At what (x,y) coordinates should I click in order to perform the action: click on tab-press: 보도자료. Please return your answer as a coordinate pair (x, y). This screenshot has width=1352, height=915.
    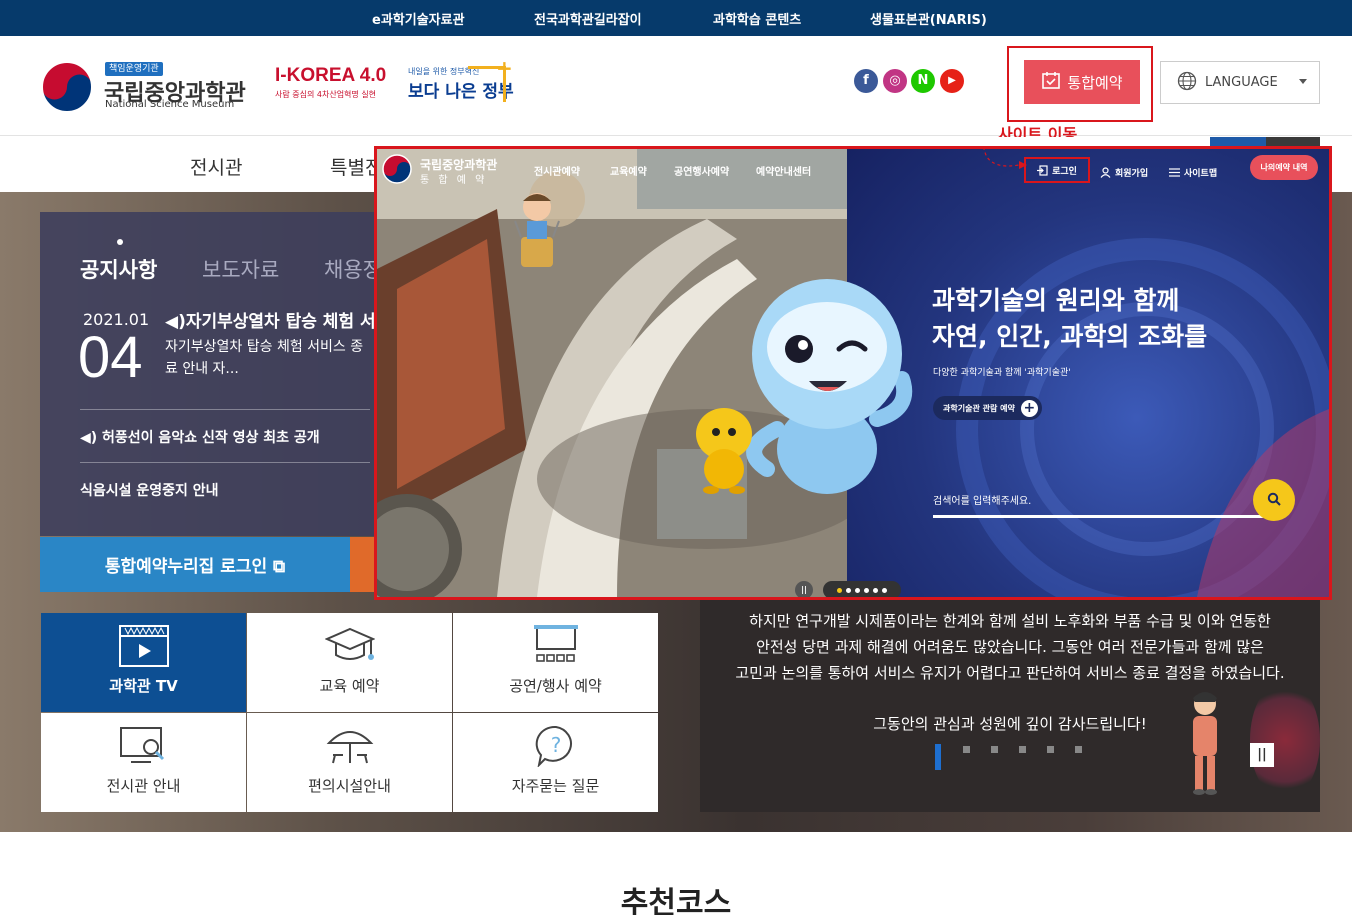
    Looking at the image, I should click on (240, 269).